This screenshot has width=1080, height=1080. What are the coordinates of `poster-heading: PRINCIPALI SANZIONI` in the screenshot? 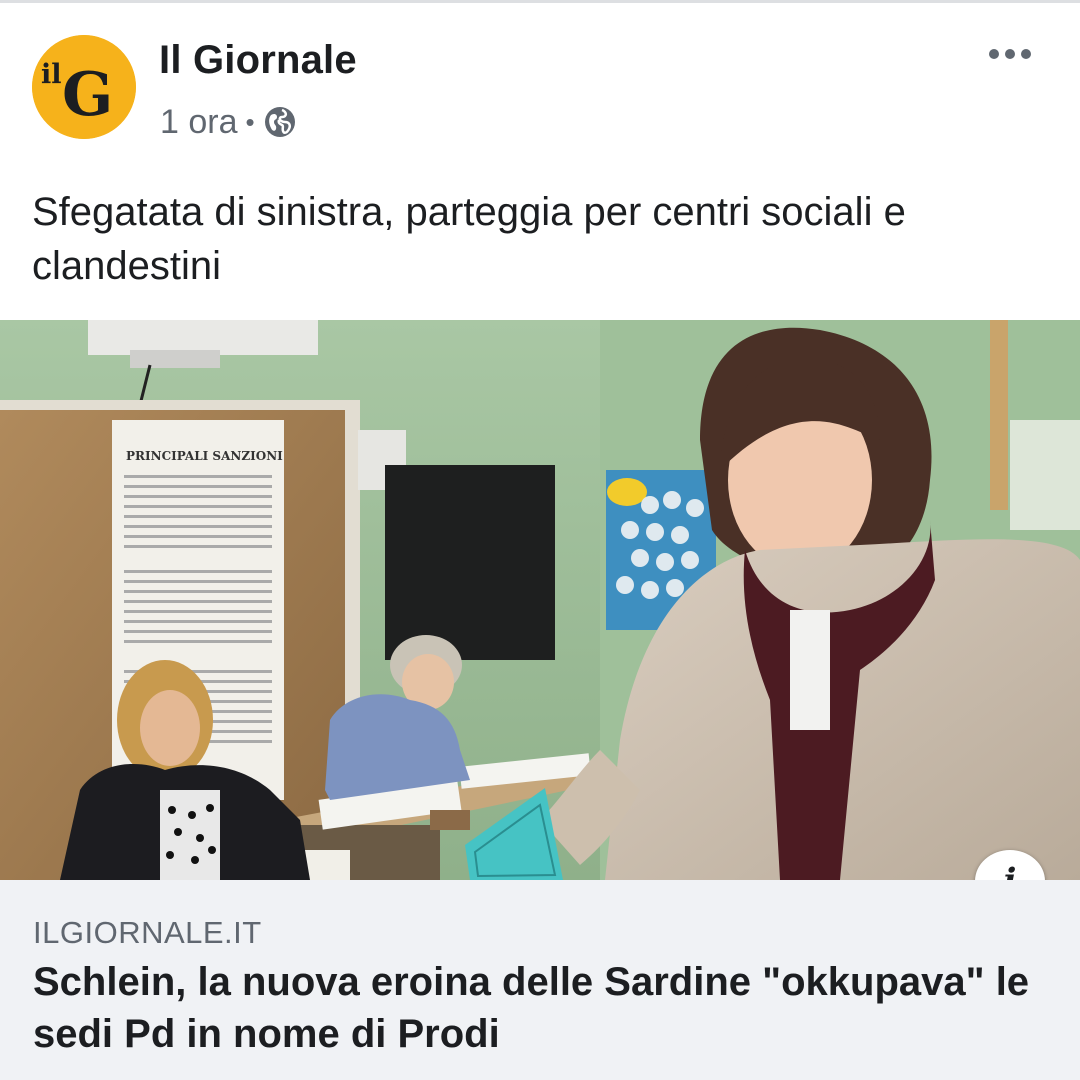 It's located at (204, 456).